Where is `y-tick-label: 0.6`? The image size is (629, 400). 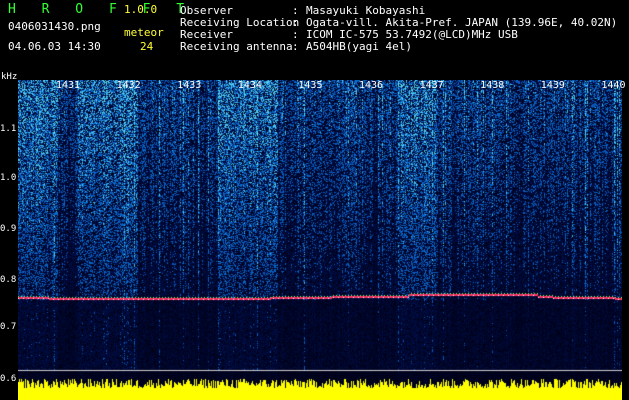 y-tick-label: 0.6 is located at coordinates (8, 379).